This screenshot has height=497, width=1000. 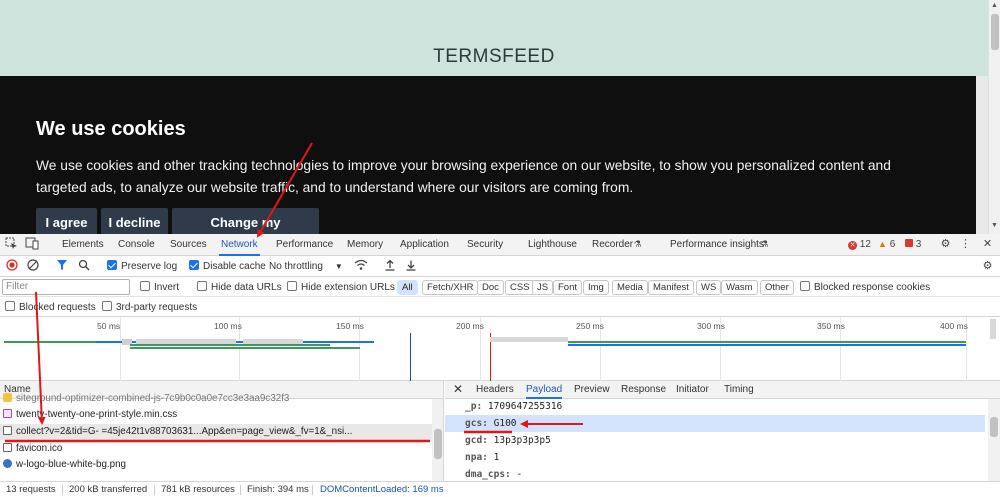 I want to click on timeline-bar, so click(x=186, y=341).